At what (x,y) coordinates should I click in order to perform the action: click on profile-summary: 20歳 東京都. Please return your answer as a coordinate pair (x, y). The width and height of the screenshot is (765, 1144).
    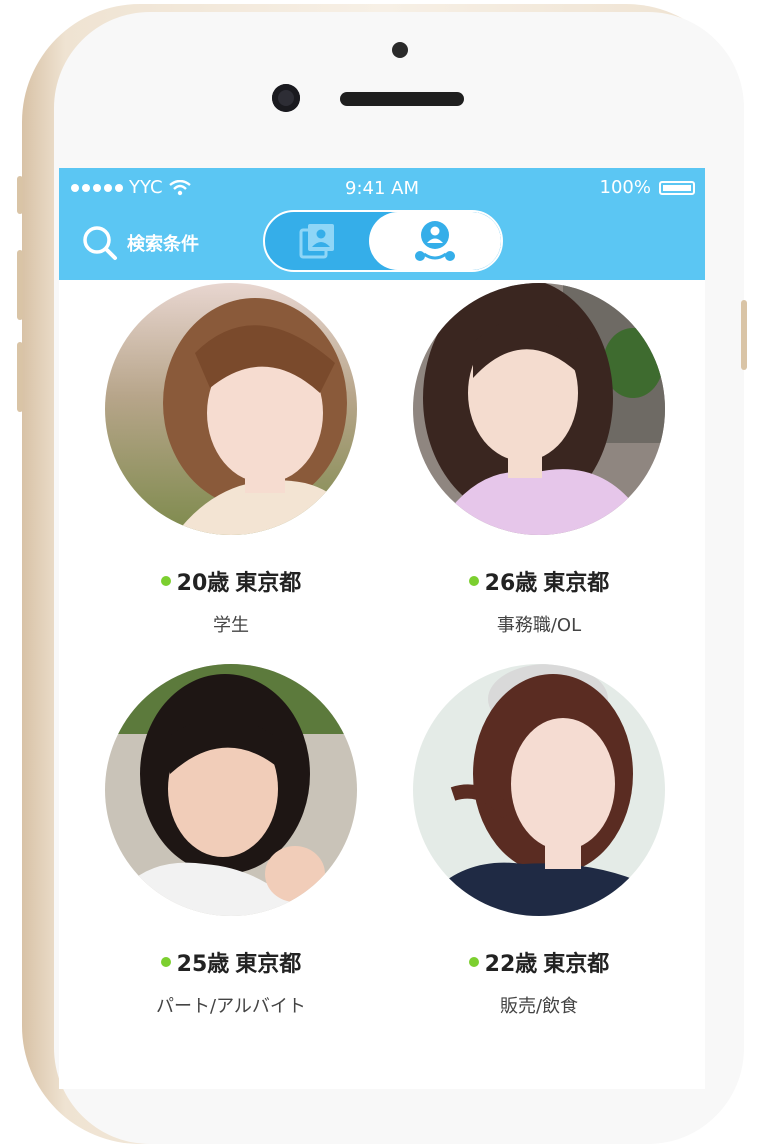
    Looking at the image, I should click on (231, 581).